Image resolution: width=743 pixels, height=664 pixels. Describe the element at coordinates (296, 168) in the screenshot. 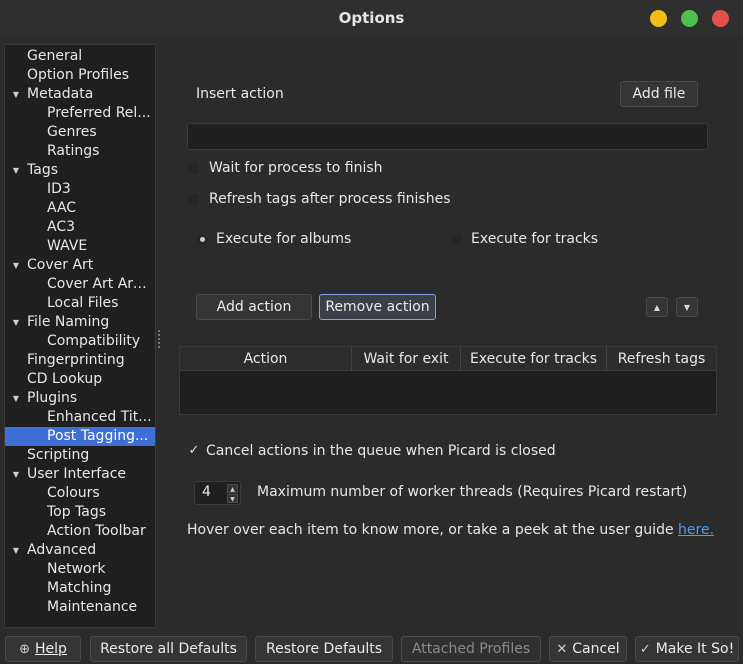

I see `wait-process-label: Wait for process to finish` at that location.